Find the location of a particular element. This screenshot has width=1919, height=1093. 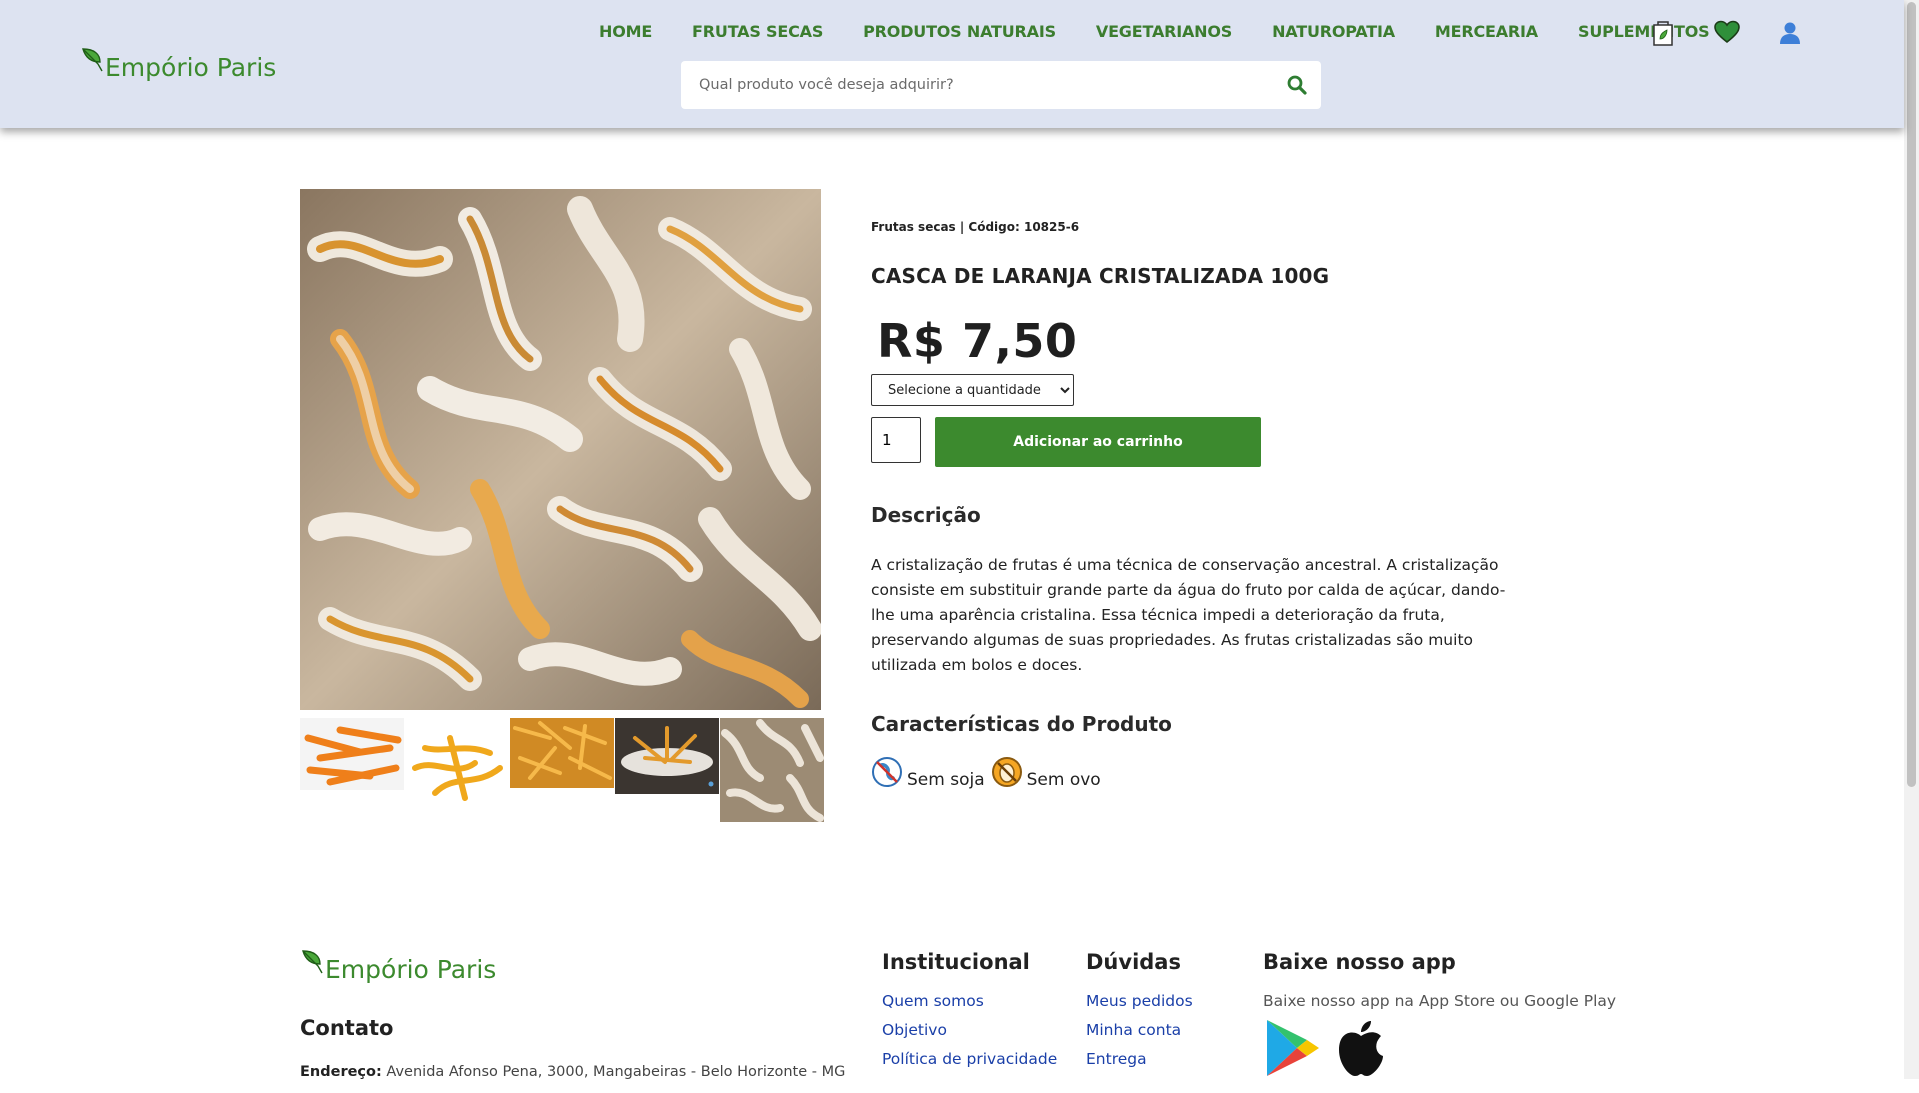

quantity-input is located at coordinates (896, 440).